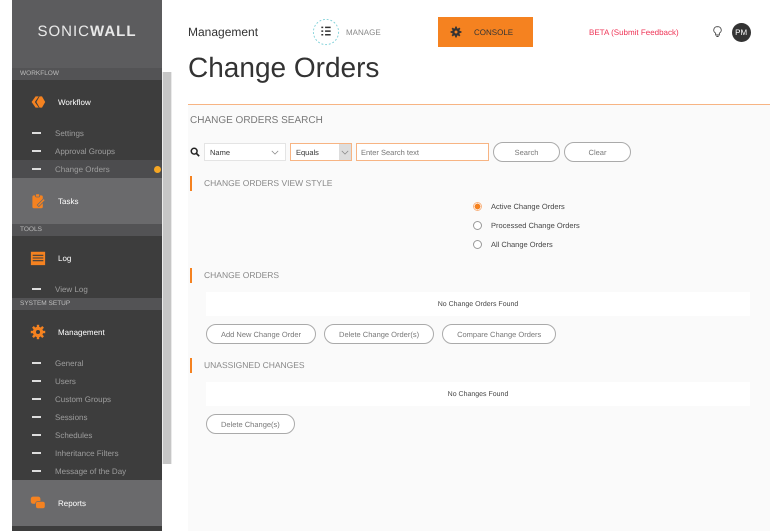 This screenshot has height=531, width=778. What do you see at coordinates (480, 275) in the screenshot?
I see `section-heading: CHANGE ORDERS` at bounding box center [480, 275].